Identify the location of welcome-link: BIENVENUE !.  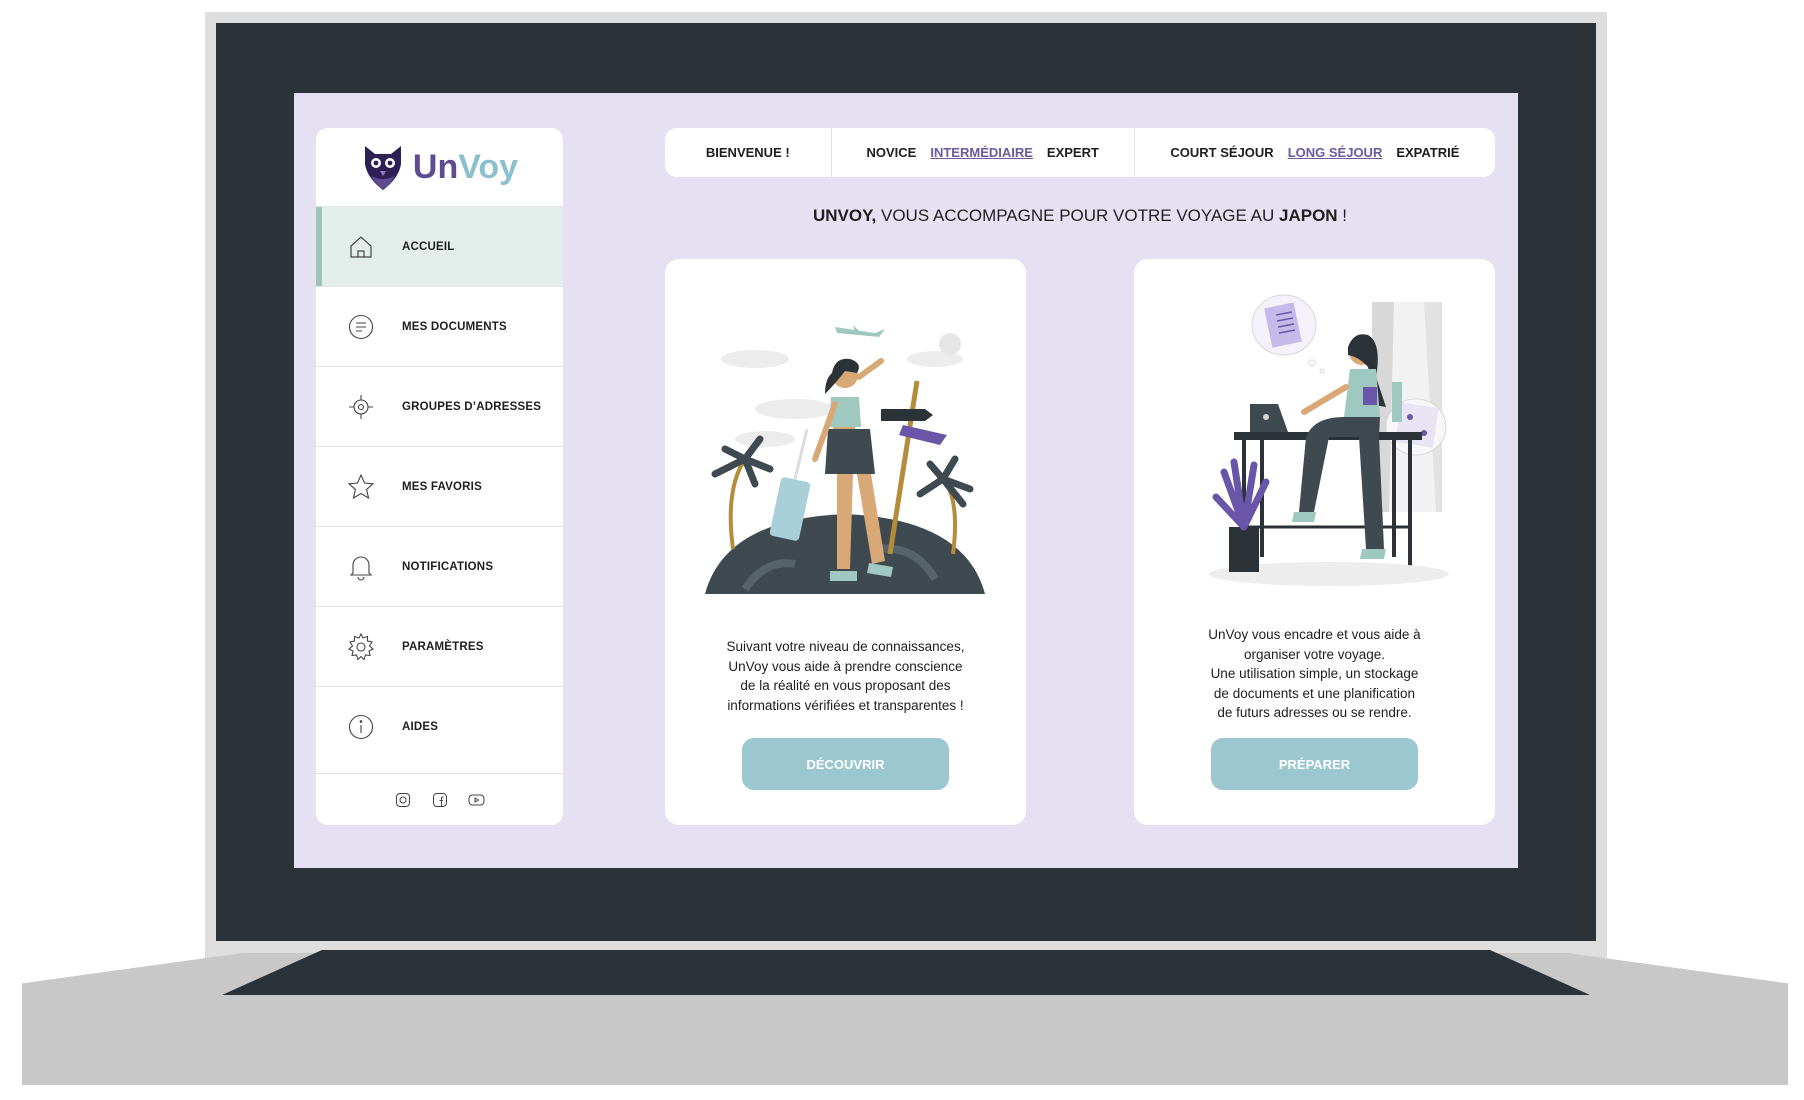
(748, 152).